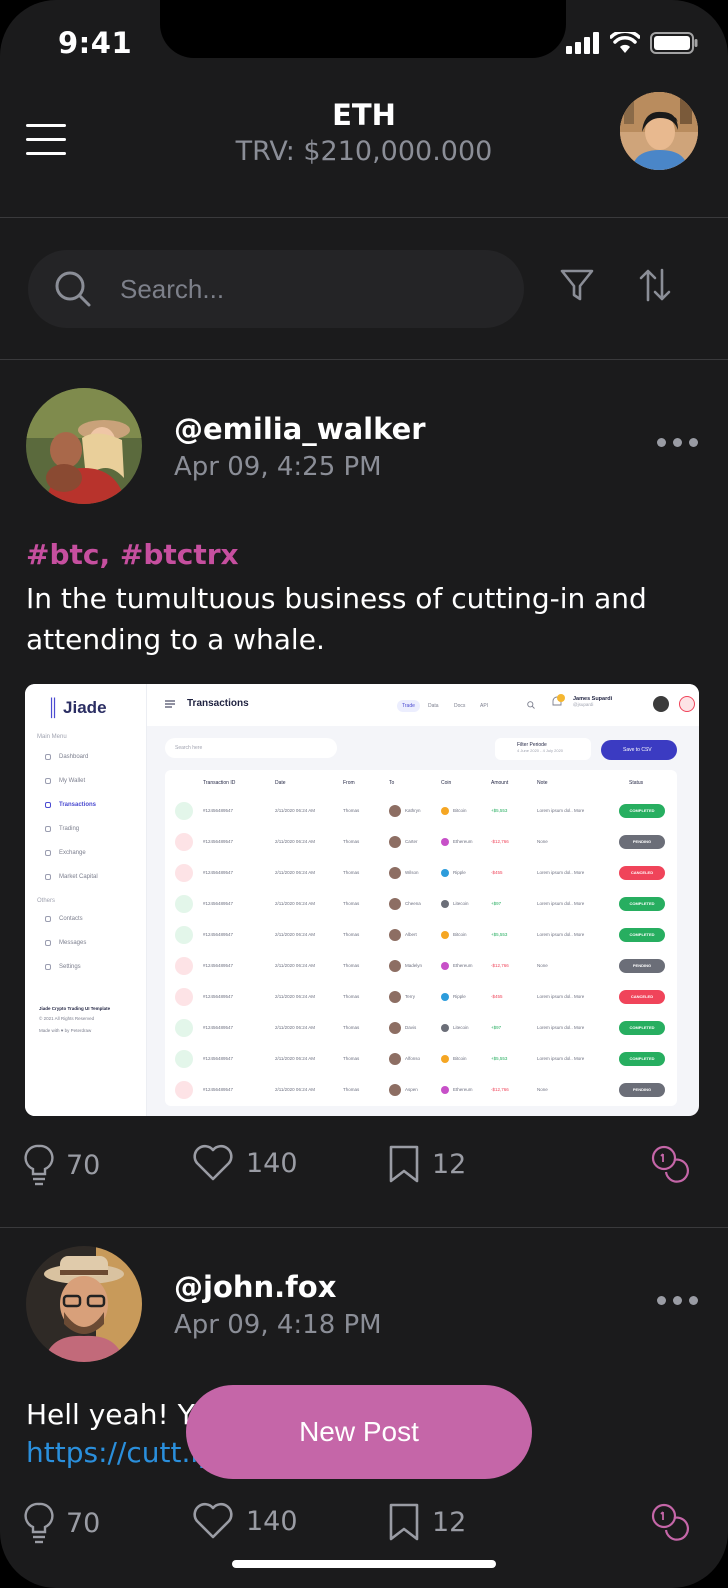  Describe the element at coordinates (500, 841) in the screenshot. I see `embed-cell-amount: -$12,766` at that location.